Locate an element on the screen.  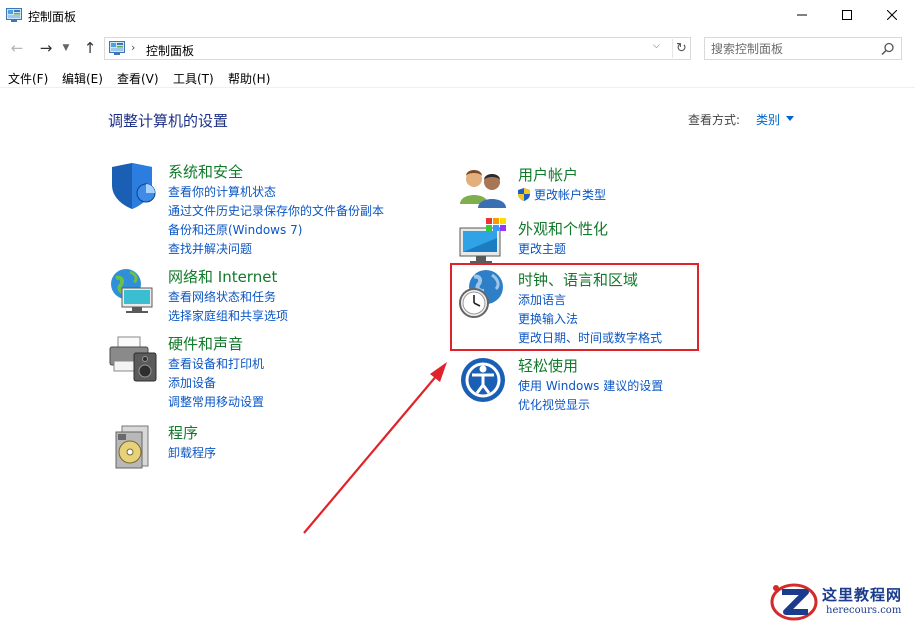
link-change-account-type: 更改帐户类型 is located at coordinates (562, 195).